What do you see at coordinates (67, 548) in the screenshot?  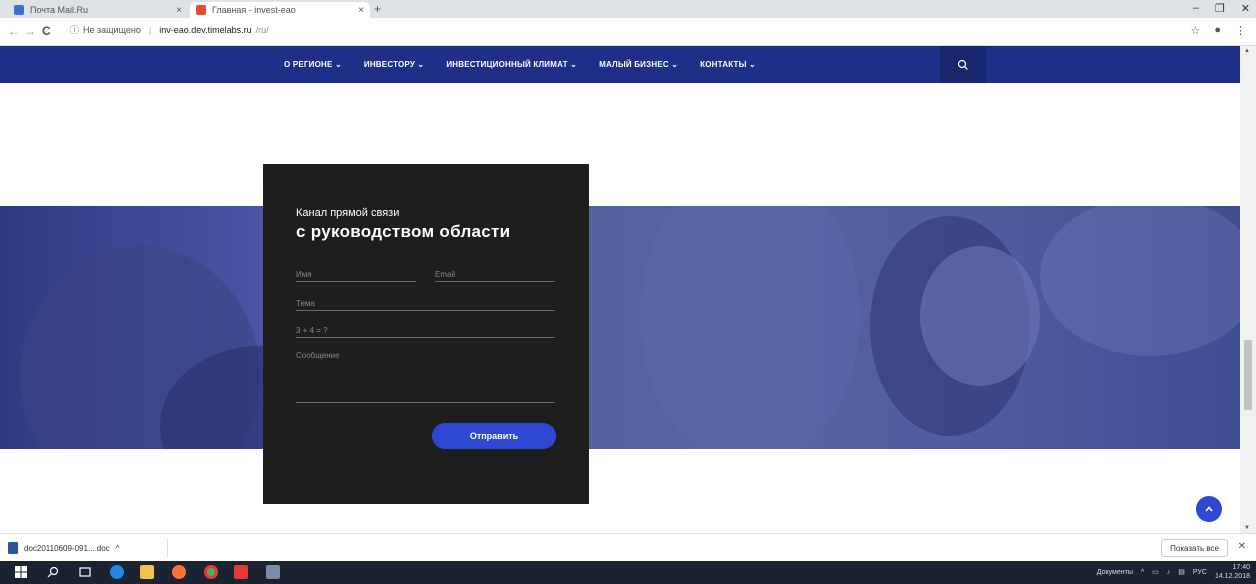 I see `download-file-name: doc20110609-091....doc` at bounding box center [67, 548].